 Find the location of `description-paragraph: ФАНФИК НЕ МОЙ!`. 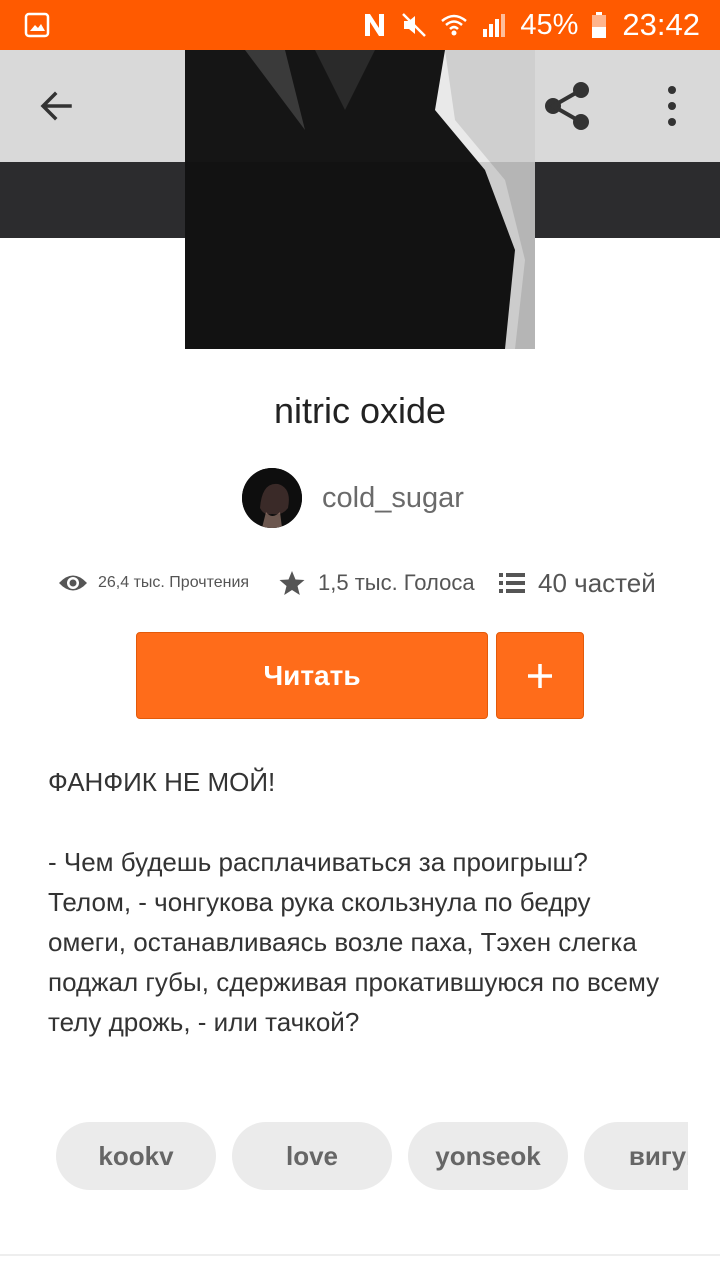

description-paragraph: ФАНФИК НЕ МОЙ! is located at coordinates (162, 782).